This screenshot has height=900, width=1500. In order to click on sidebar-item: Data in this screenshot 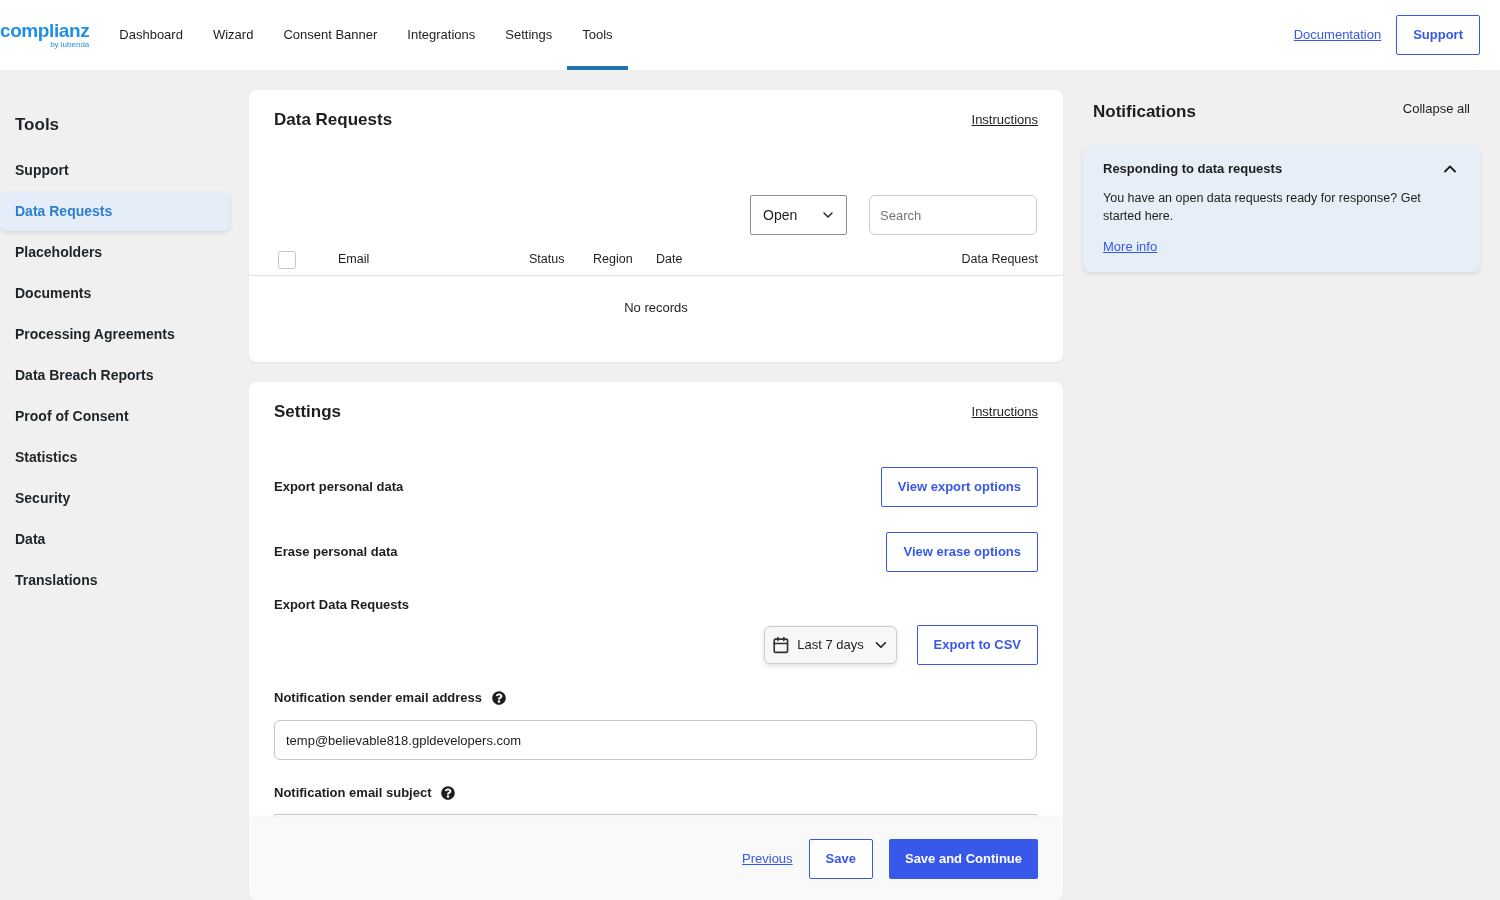, I will do `click(115, 539)`.